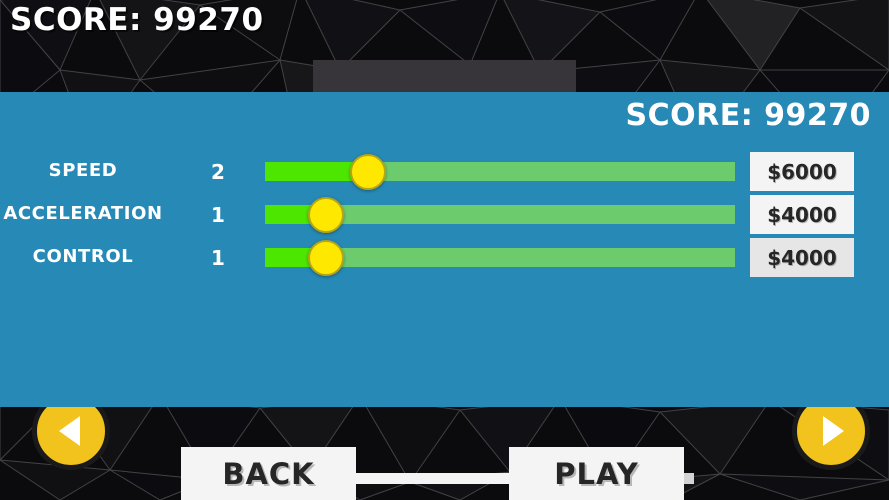  Describe the element at coordinates (218, 172) in the screenshot. I see `upgrade-level-speed: 2` at that location.